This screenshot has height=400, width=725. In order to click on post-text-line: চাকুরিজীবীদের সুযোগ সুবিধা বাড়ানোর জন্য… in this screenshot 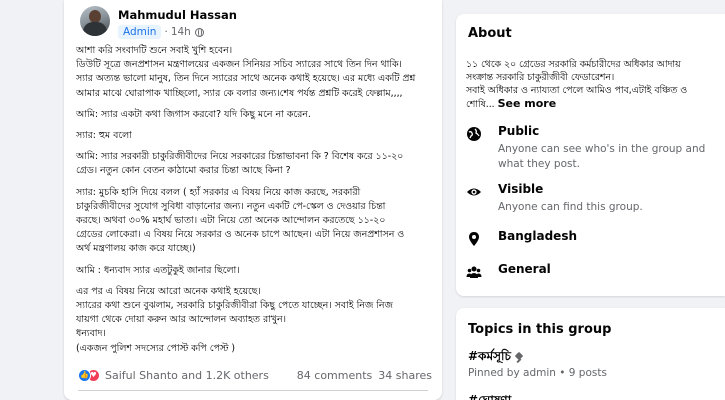, I will do `click(231, 206)`.